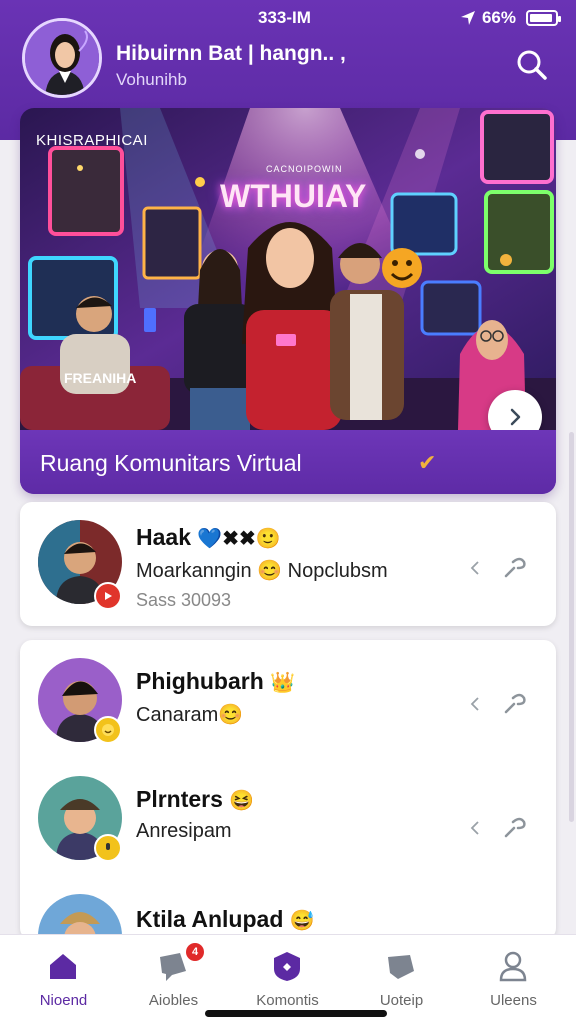  What do you see at coordinates (100, 378) in the screenshot?
I see `hero-screen-label: FREANIHA` at bounding box center [100, 378].